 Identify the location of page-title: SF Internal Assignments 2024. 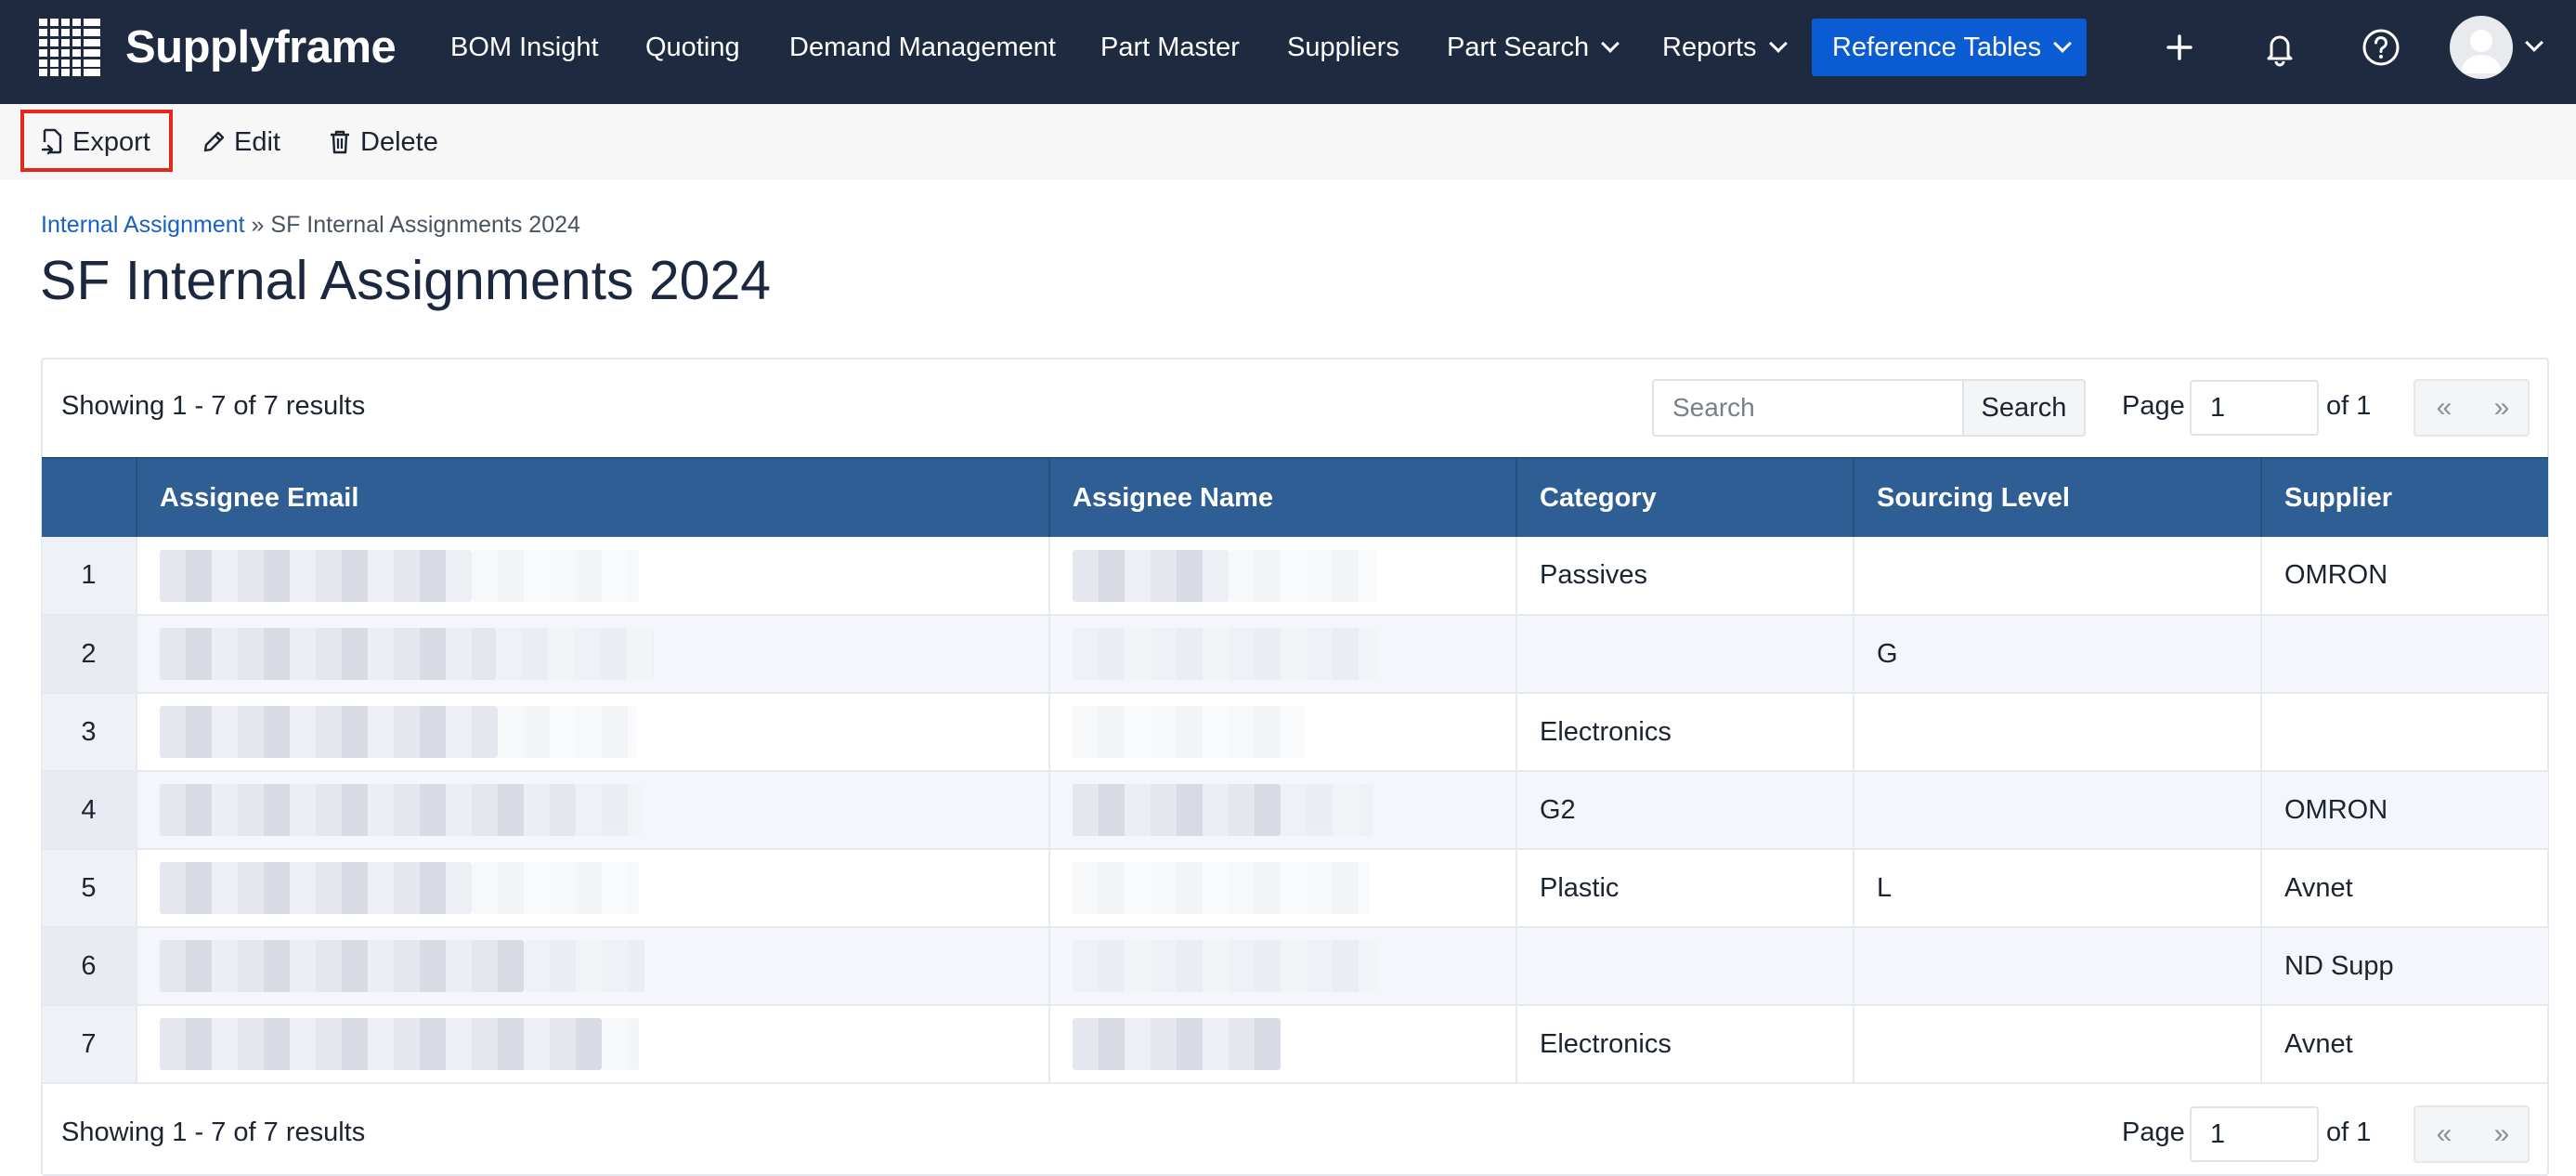
(406, 280).